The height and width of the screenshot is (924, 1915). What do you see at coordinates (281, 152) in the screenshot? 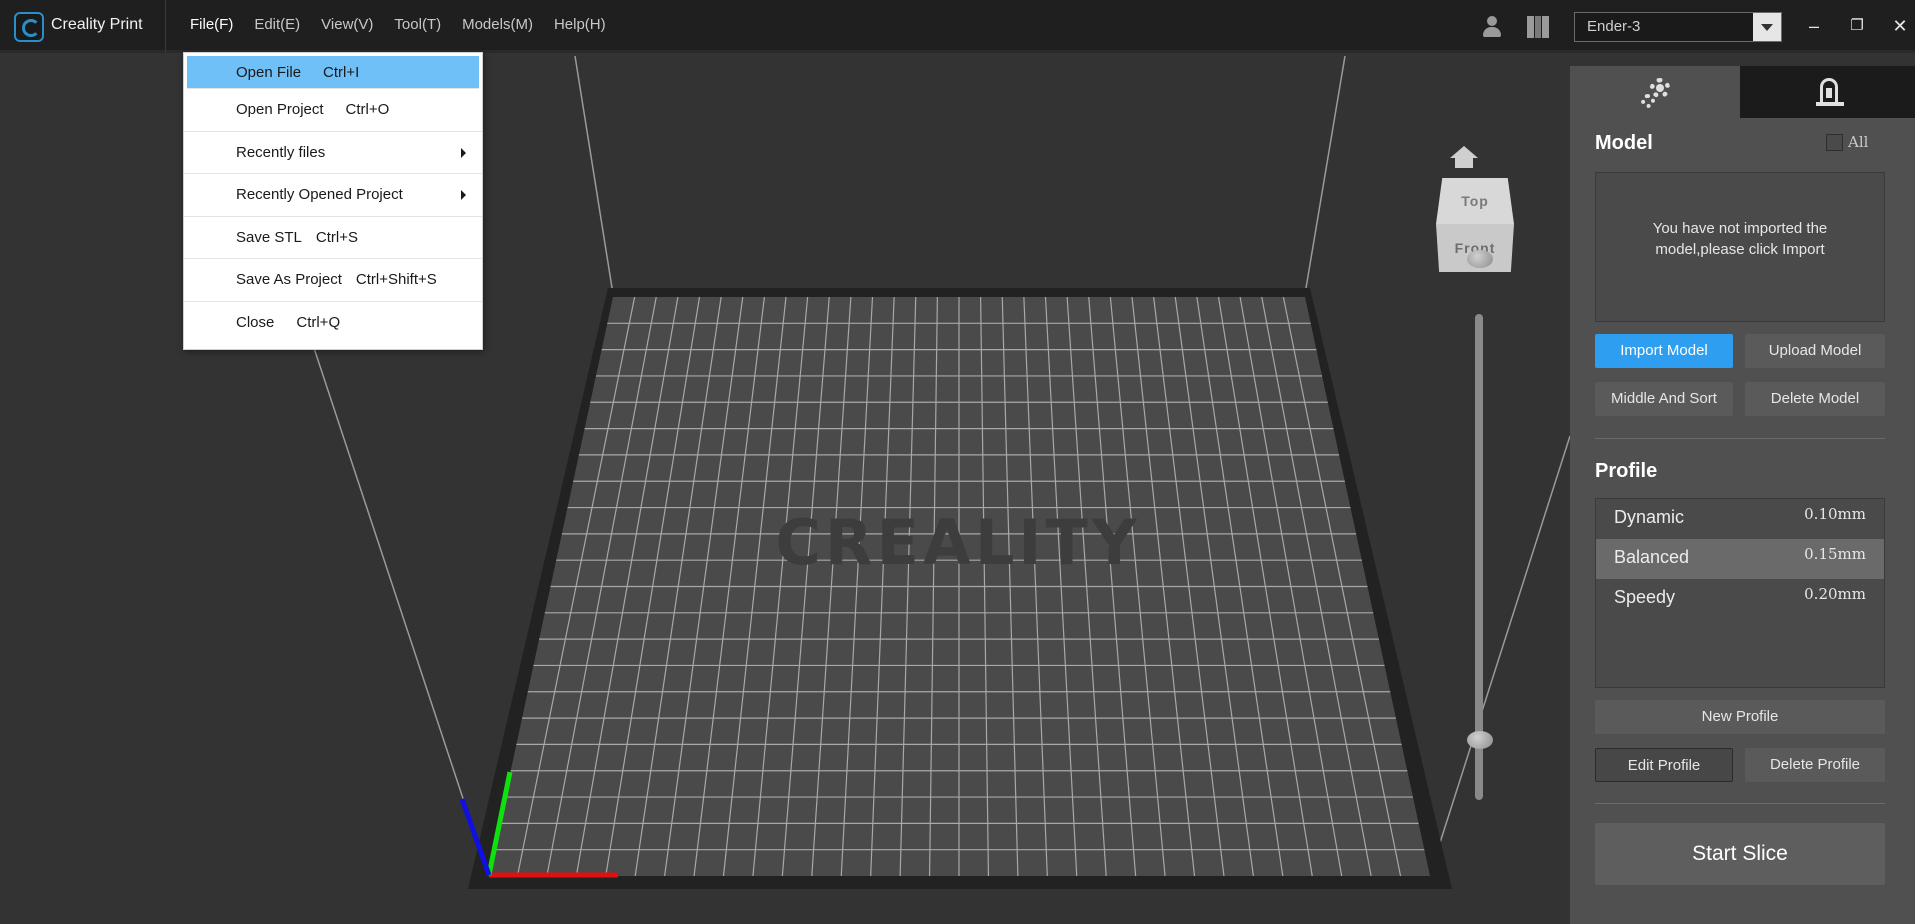
I see `menu-item-label: Recently files` at bounding box center [281, 152].